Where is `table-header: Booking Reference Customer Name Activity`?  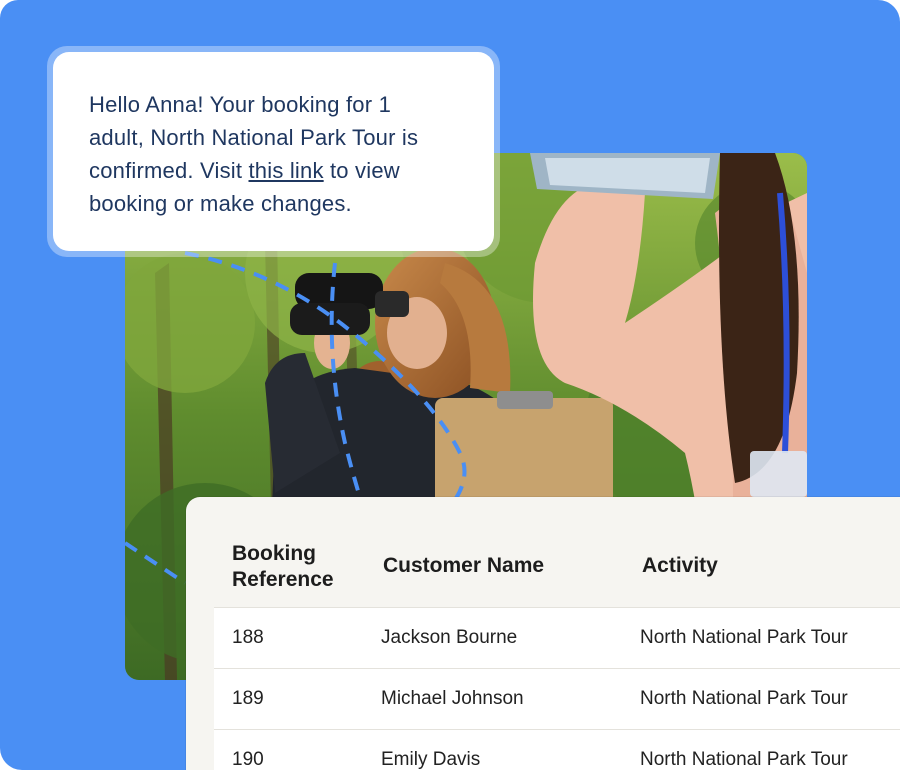
table-header: Booking Reference Customer Name Activity is located at coordinates (543, 552).